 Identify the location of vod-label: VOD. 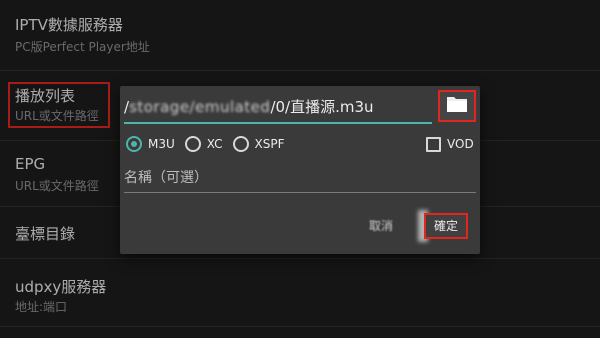
(460, 144).